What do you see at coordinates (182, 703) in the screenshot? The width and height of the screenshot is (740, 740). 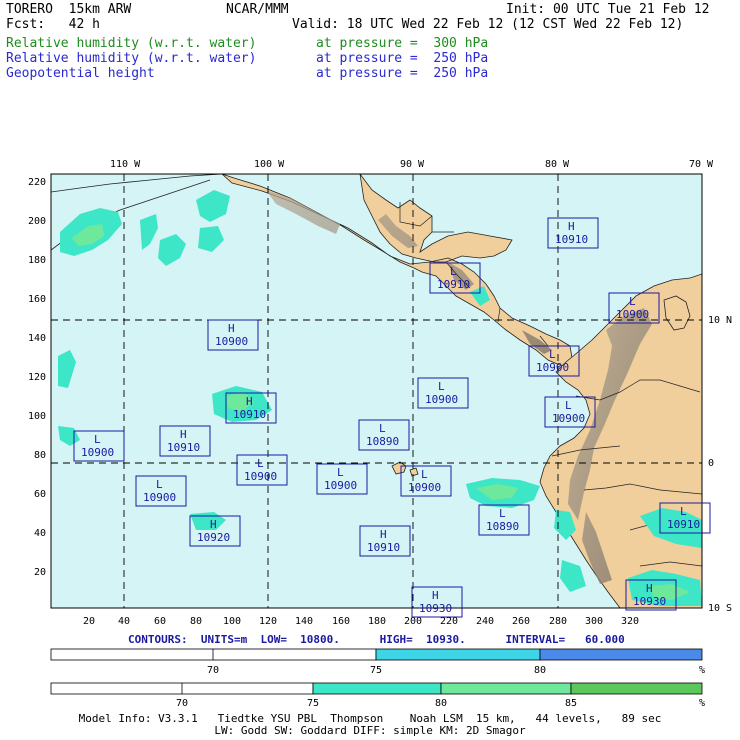 I see `colorbar2-tick: 70` at bounding box center [182, 703].